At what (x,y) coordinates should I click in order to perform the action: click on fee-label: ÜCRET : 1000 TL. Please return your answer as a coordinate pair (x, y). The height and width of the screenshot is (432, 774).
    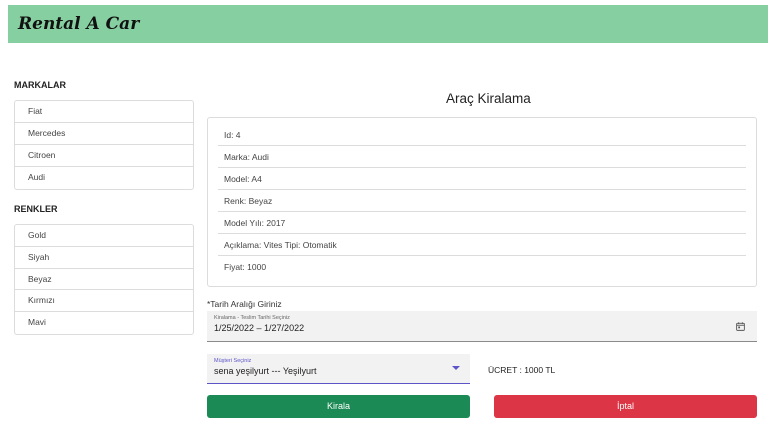
    Looking at the image, I should click on (522, 370).